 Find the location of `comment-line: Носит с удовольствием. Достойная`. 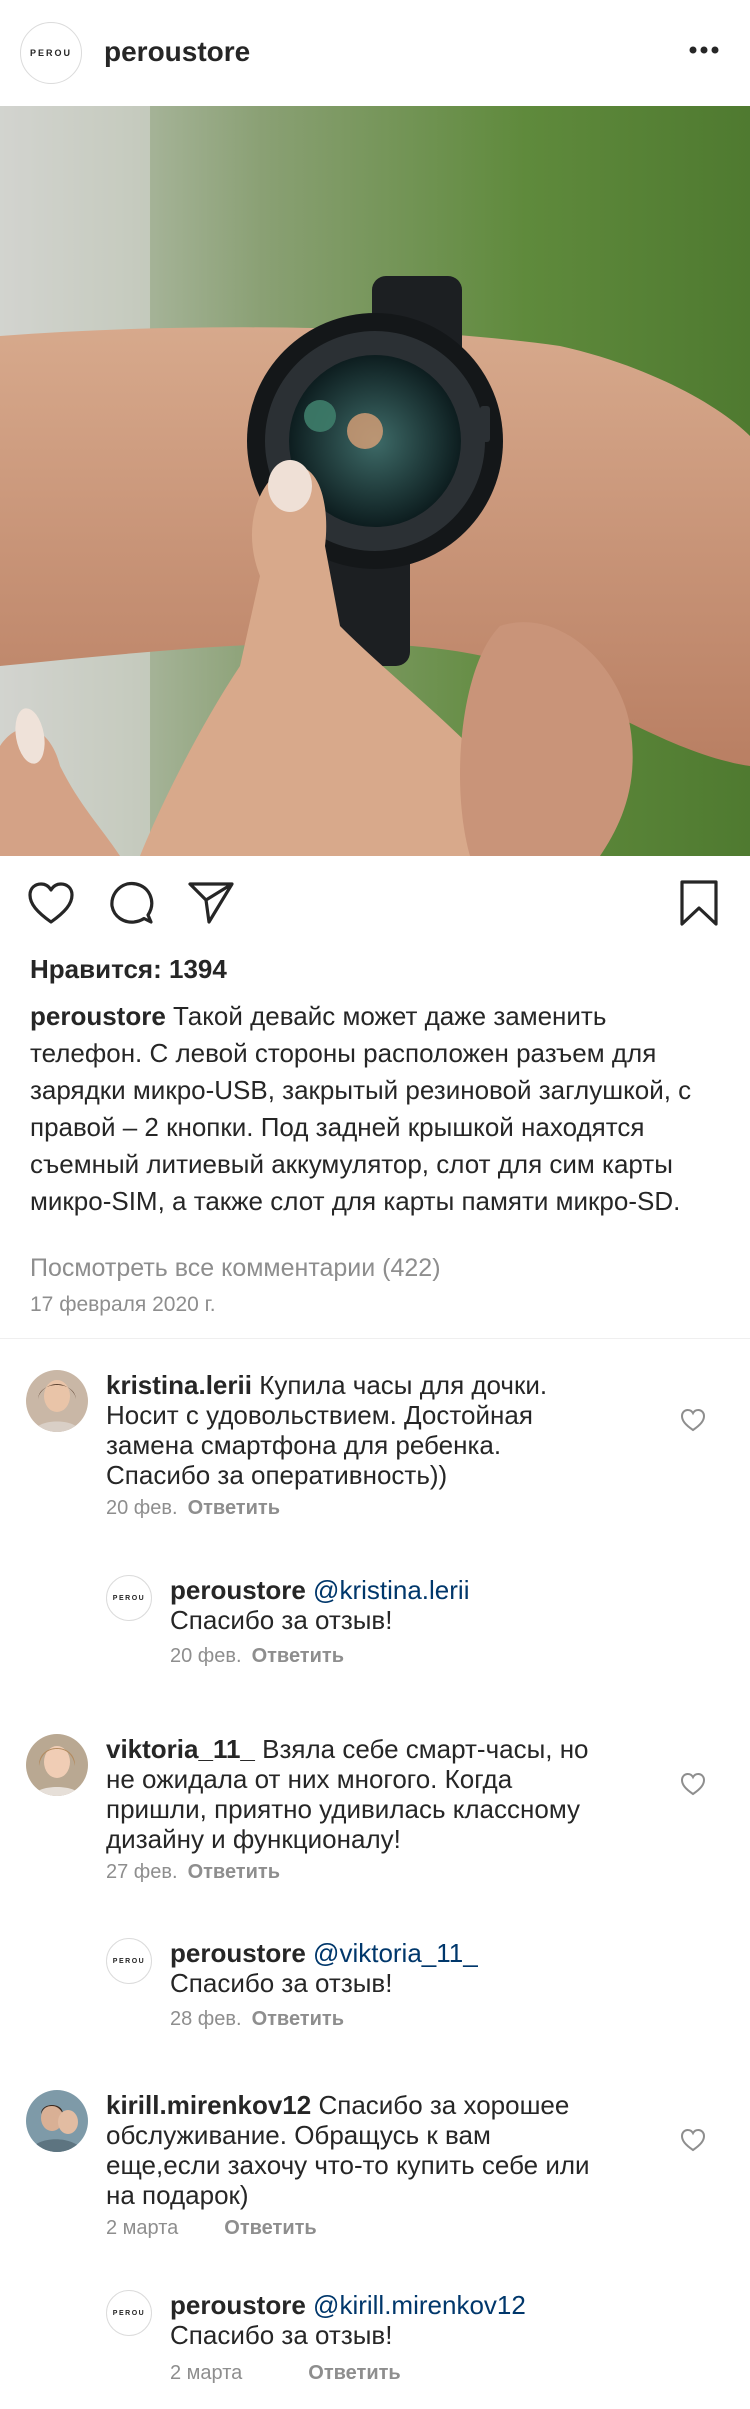

comment-line: Носит с удовольствием. Достойная is located at coordinates (319, 1415).